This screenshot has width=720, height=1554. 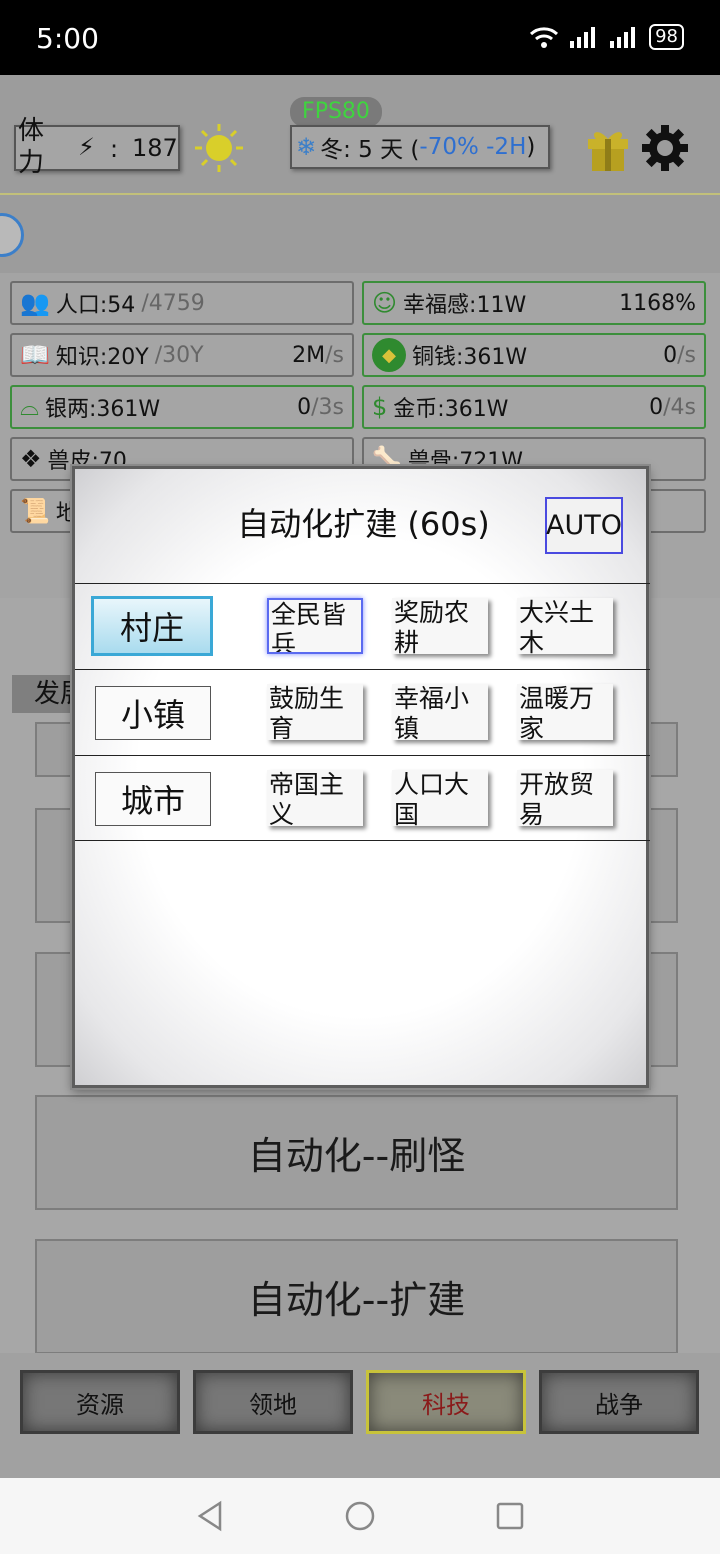 I want to click on auto-fight-button: 自动化--刷怪, so click(x=356, y=1152).